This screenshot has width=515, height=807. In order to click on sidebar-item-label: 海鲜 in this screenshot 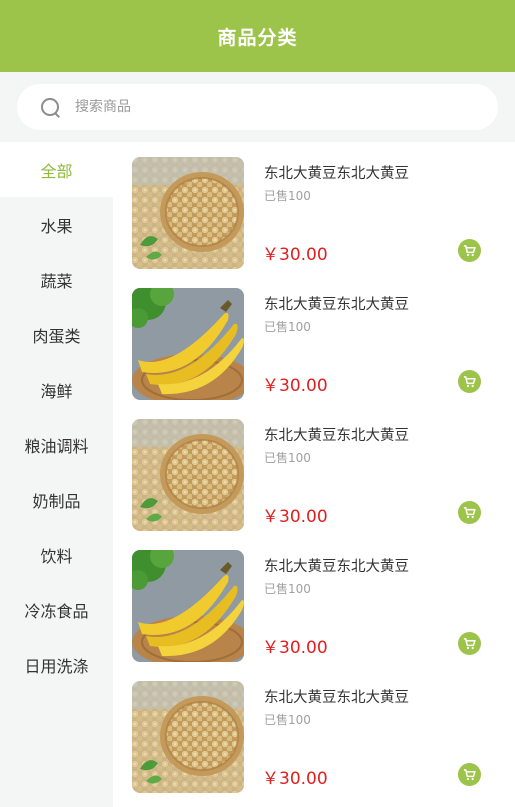, I will do `click(56, 391)`.